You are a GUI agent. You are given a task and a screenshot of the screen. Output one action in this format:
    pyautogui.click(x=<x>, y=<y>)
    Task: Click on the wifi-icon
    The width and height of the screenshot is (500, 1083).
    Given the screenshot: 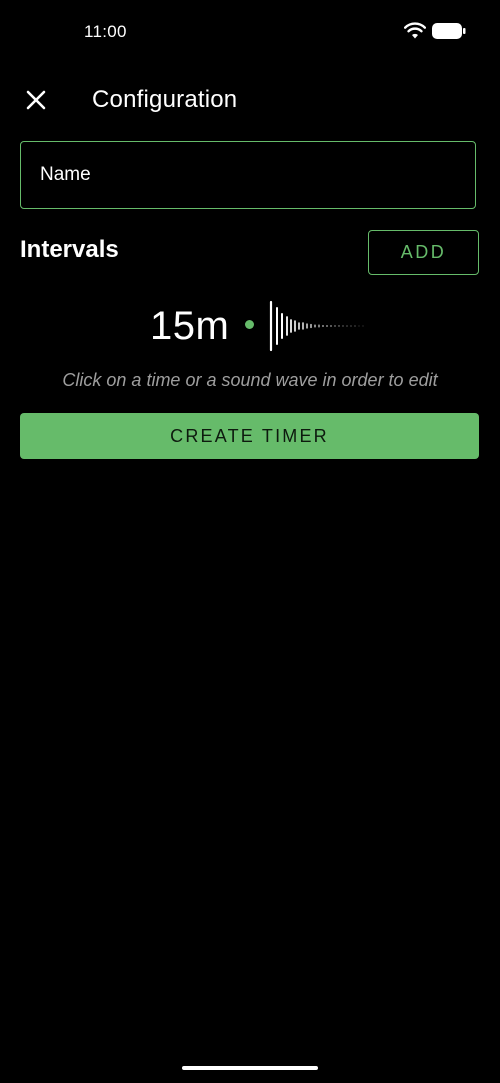 What is the action you would take?
    pyautogui.click(x=415, y=30)
    